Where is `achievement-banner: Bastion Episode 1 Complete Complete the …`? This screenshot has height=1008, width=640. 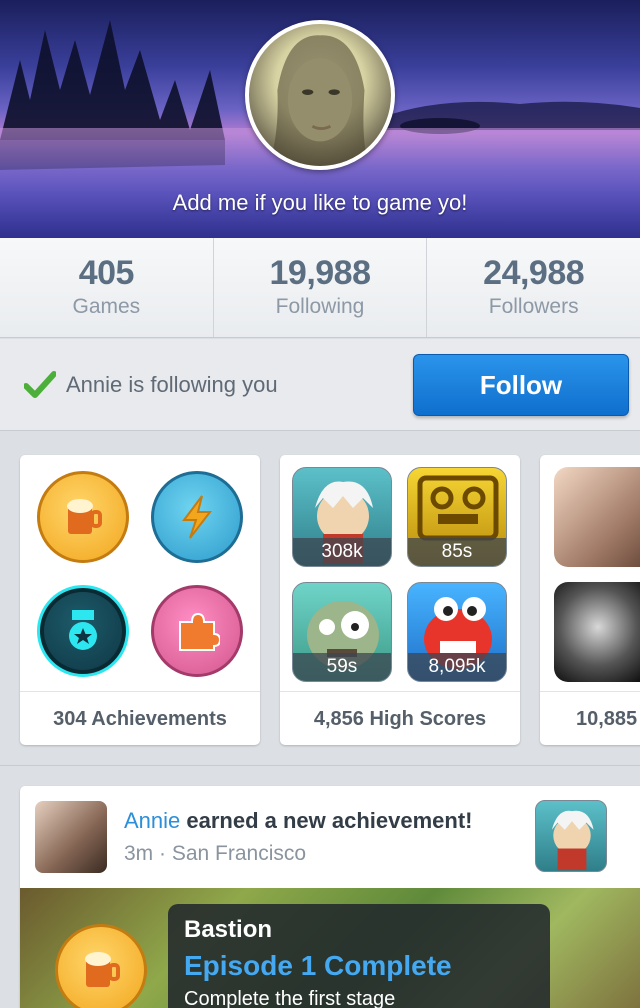
achievement-banner: Bastion Episode 1 Complete Complete the … is located at coordinates (330, 948).